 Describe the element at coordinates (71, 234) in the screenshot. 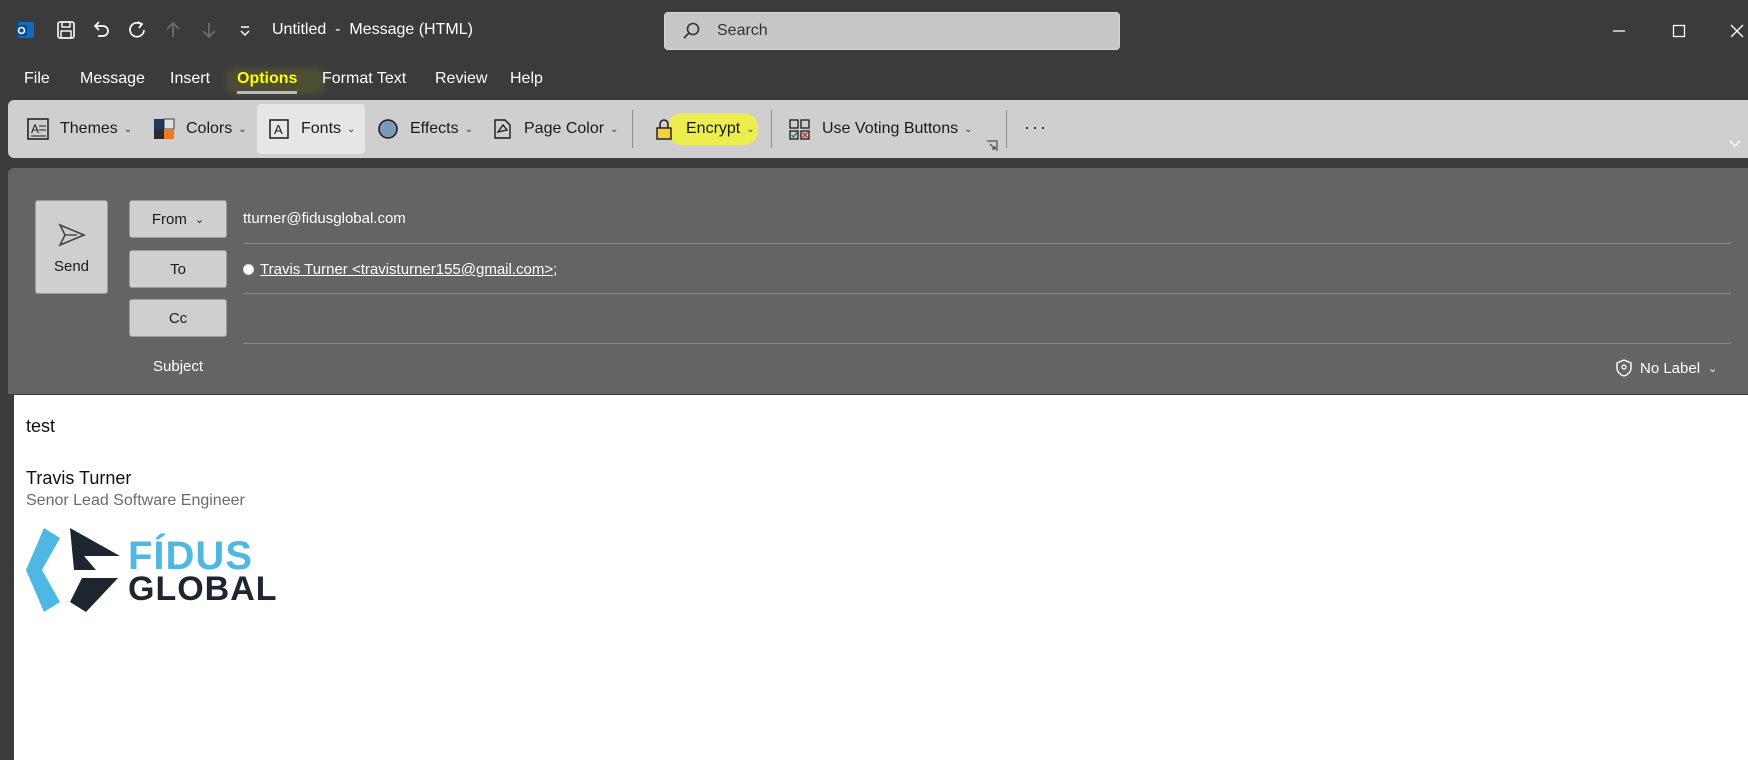

I see `send-icon` at that location.